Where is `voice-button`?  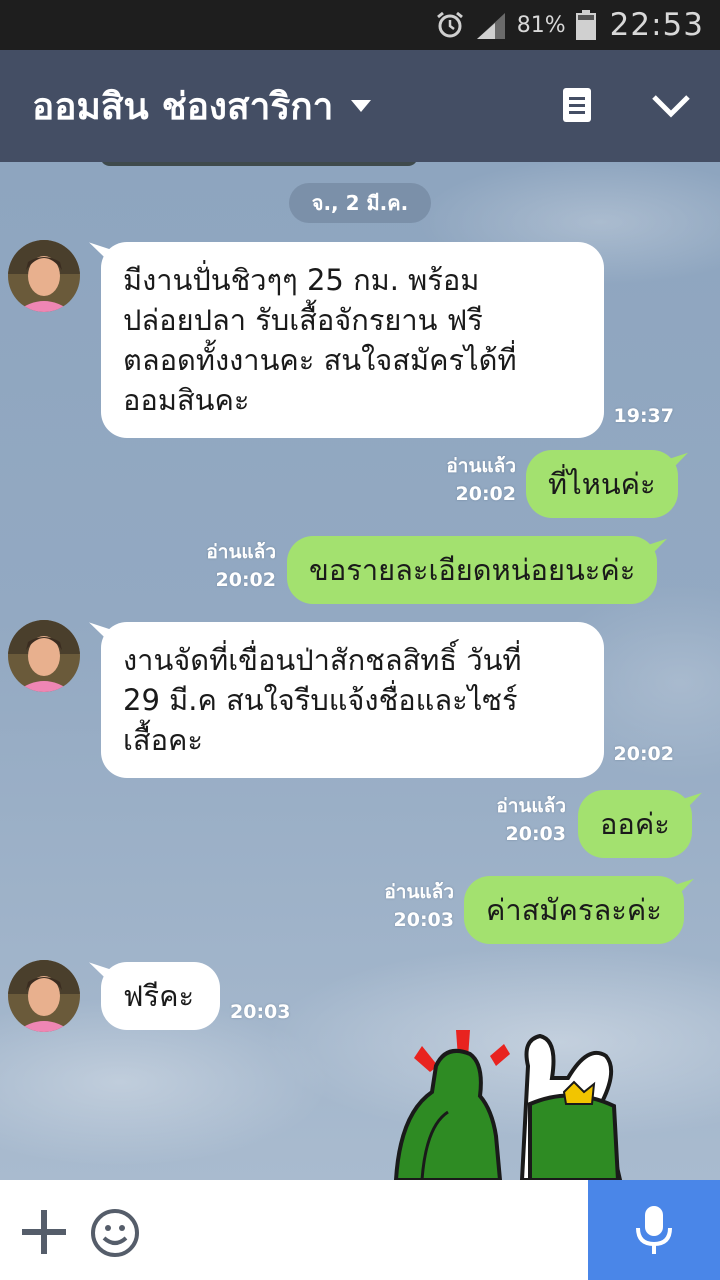 voice-button is located at coordinates (654, 1230).